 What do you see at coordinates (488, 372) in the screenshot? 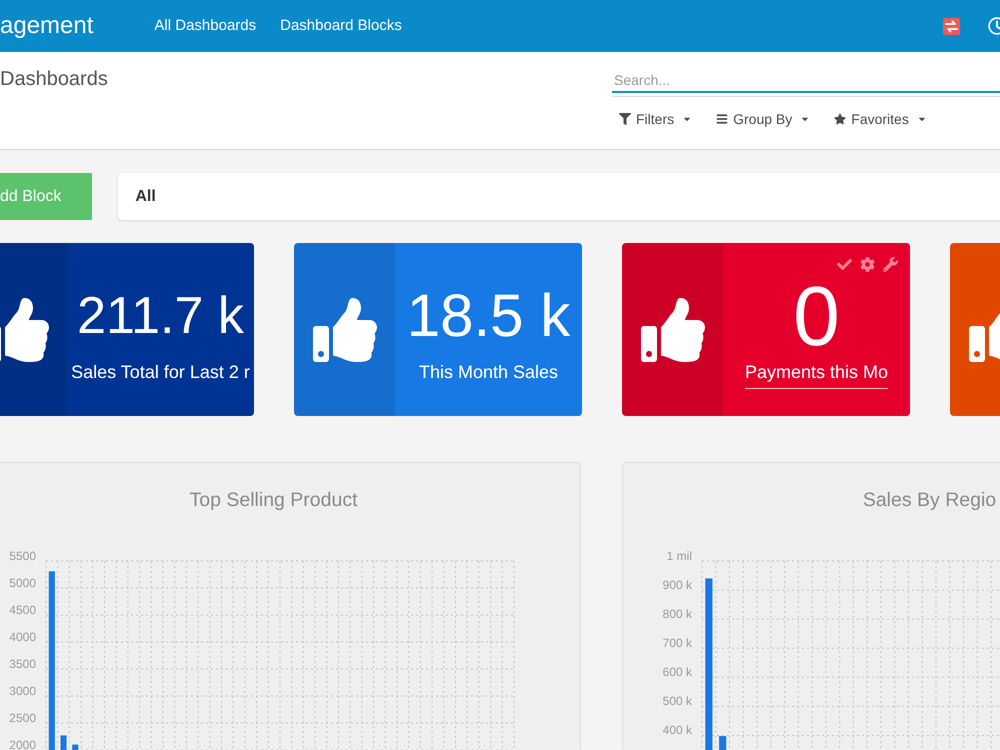
I see `tile-label: This Month Sales` at bounding box center [488, 372].